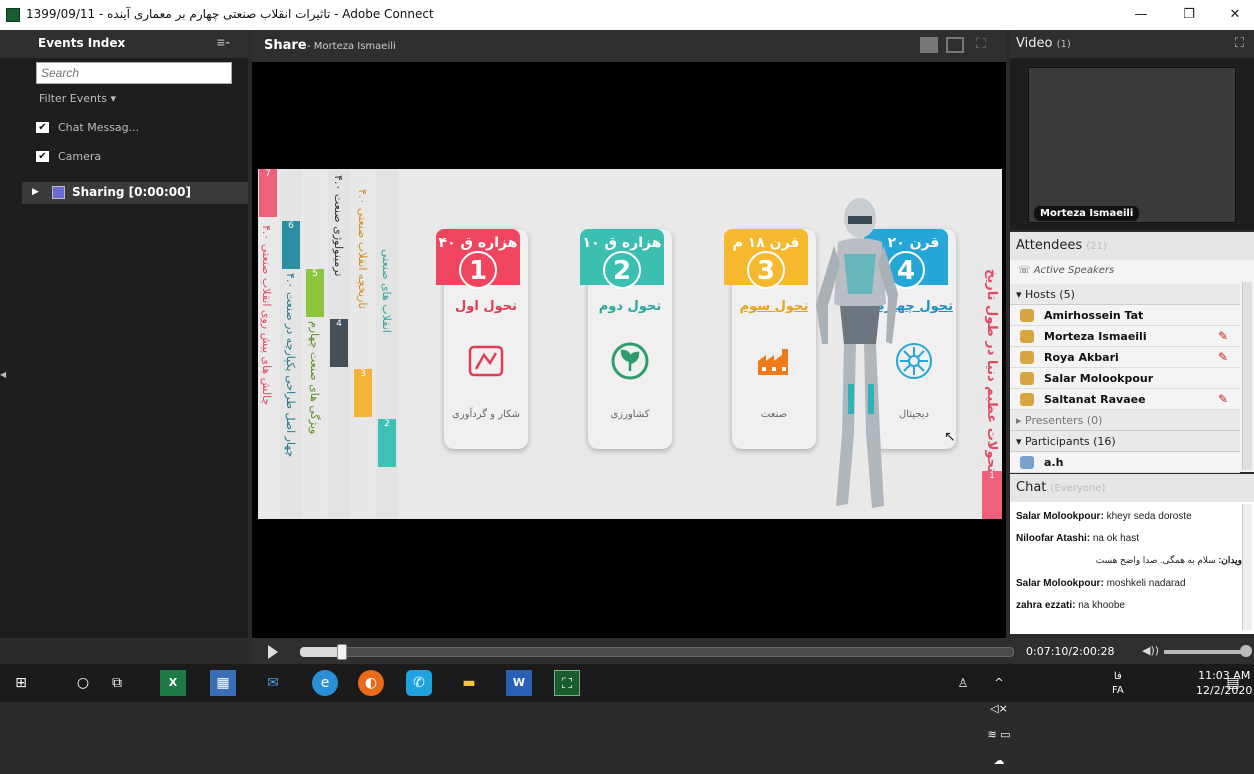 The image size is (1254, 774). I want to click on file-explorer-icon: ▬, so click(469, 683).